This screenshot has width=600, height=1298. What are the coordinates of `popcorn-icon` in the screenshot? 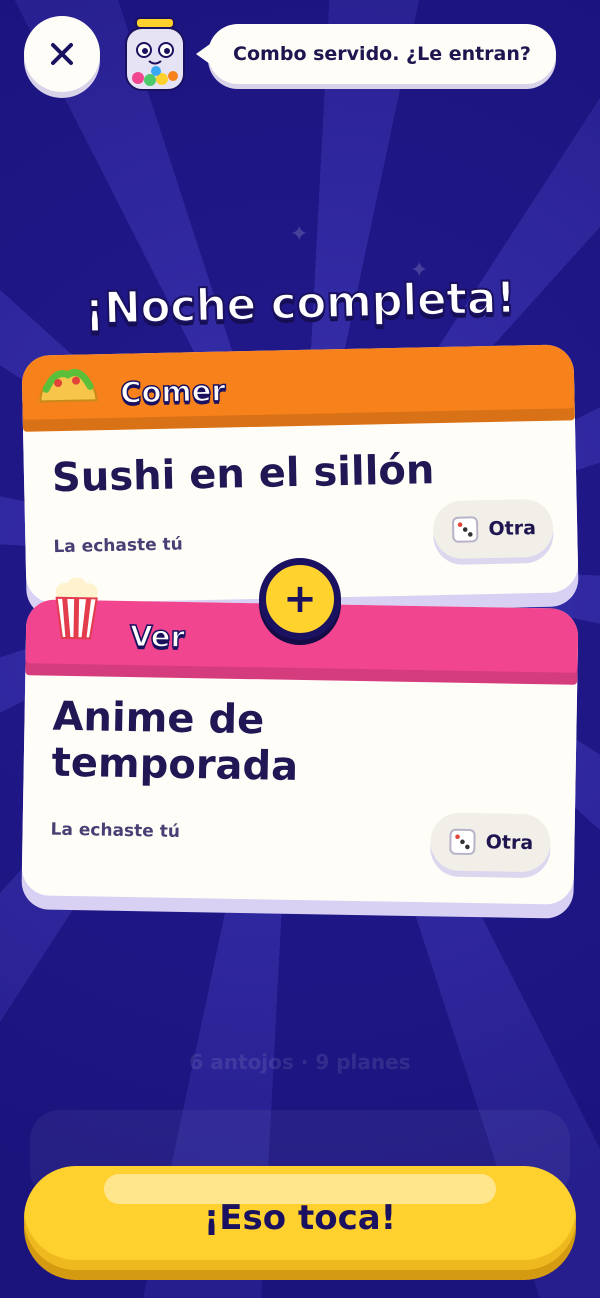 It's located at (76, 608).